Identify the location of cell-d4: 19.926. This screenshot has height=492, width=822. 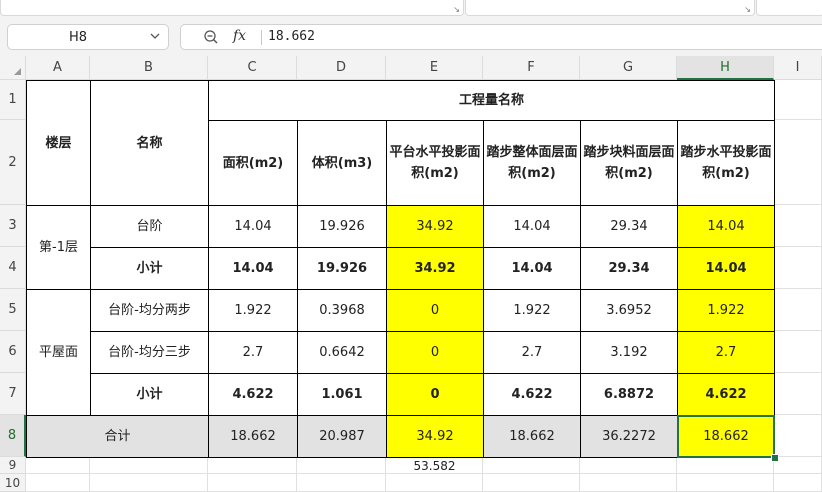
(342, 269).